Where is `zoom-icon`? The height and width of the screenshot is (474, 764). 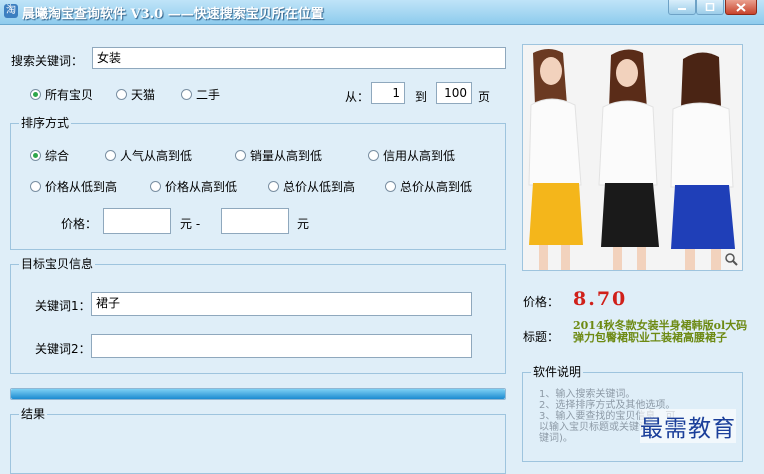 zoom-icon is located at coordinates (731, 259).